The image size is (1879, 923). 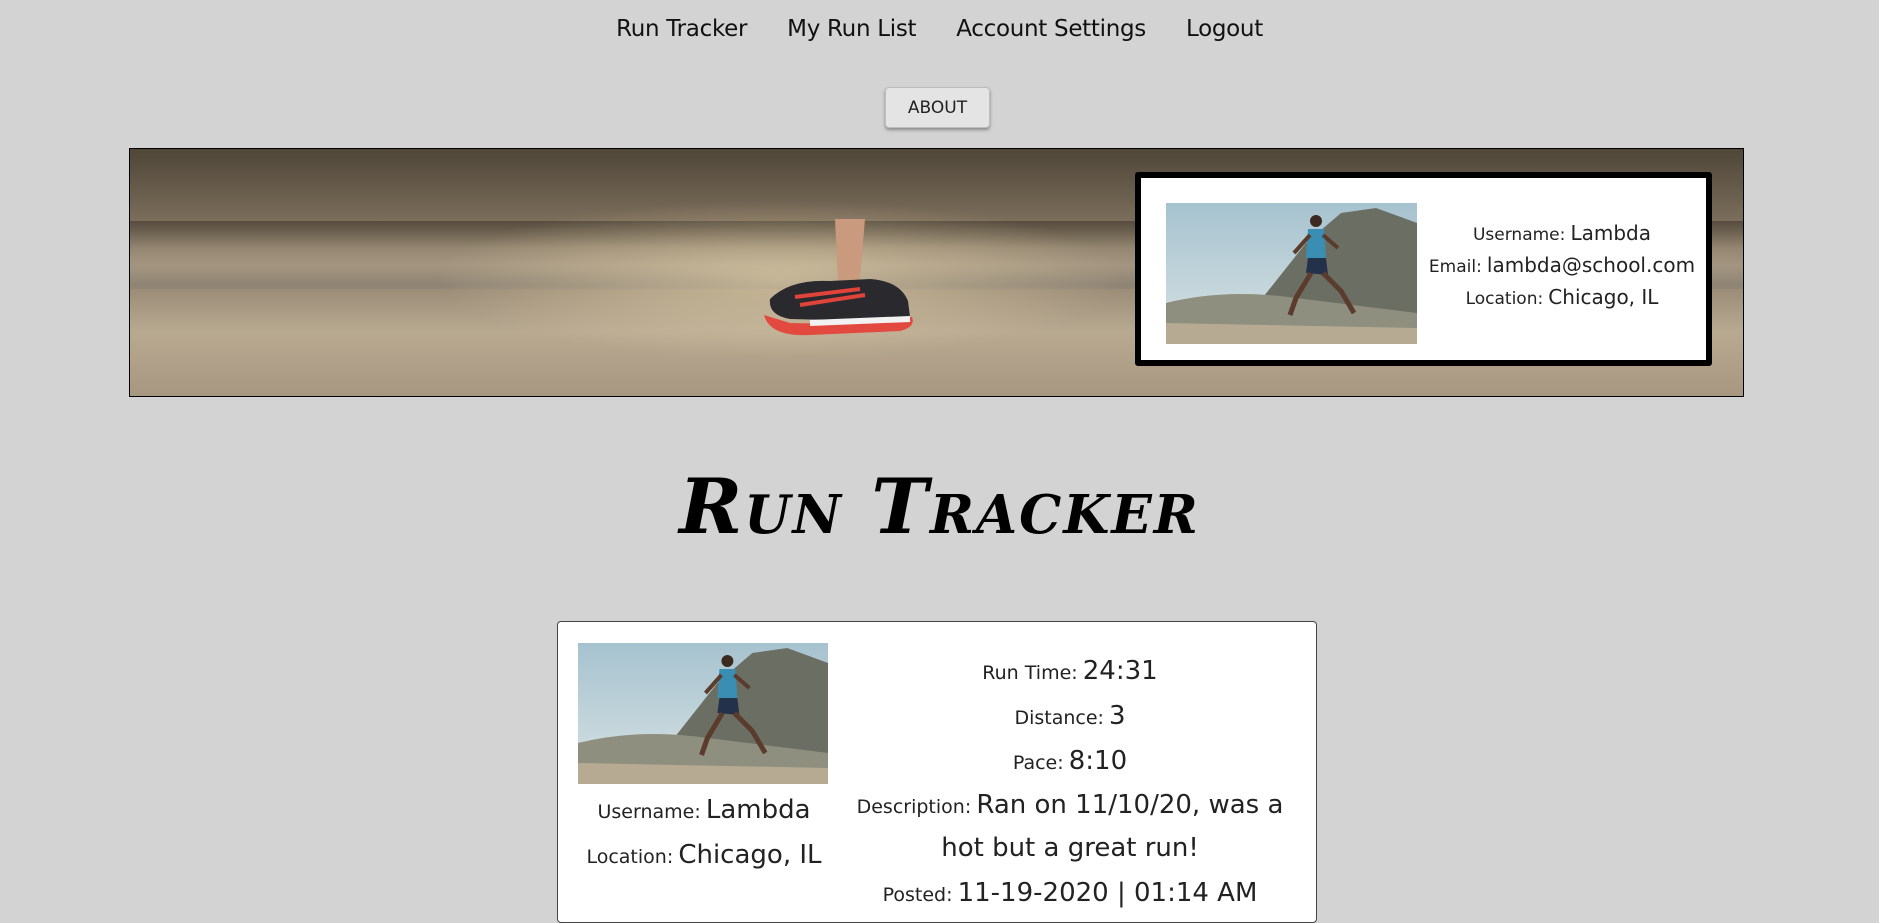 I want to click on profile-email-value: lambda@school.com, so click(x=1591, y=265).